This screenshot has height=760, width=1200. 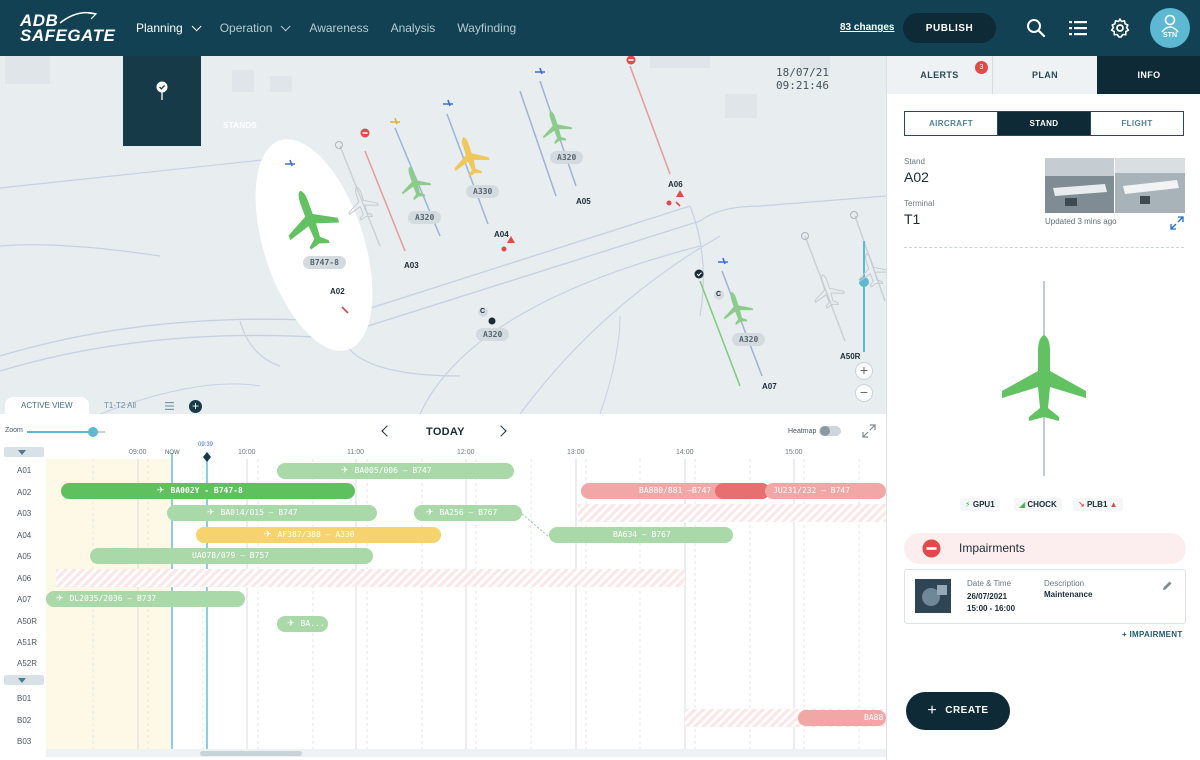 What do you see at coordinates (769, 386) in the screenshot?
I see `stand-label-a07: A07` at bounding box center [769, 386].